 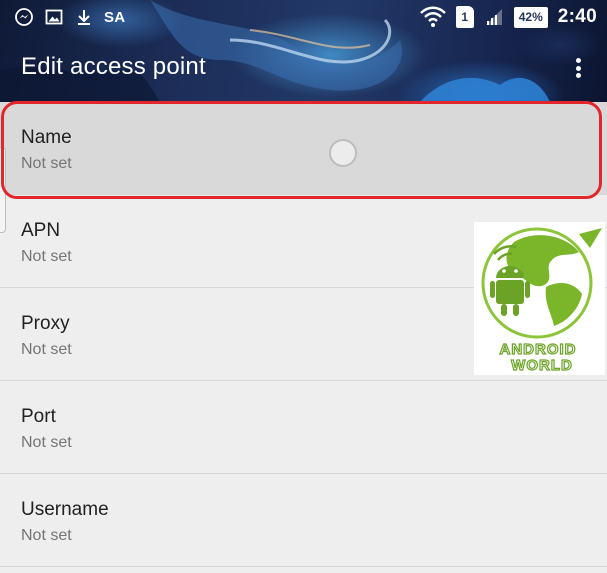 What do you see at coordinates (113, 66) in the screenshot?
I see `page-title: Edit access point` at bounding box center [113, 66].